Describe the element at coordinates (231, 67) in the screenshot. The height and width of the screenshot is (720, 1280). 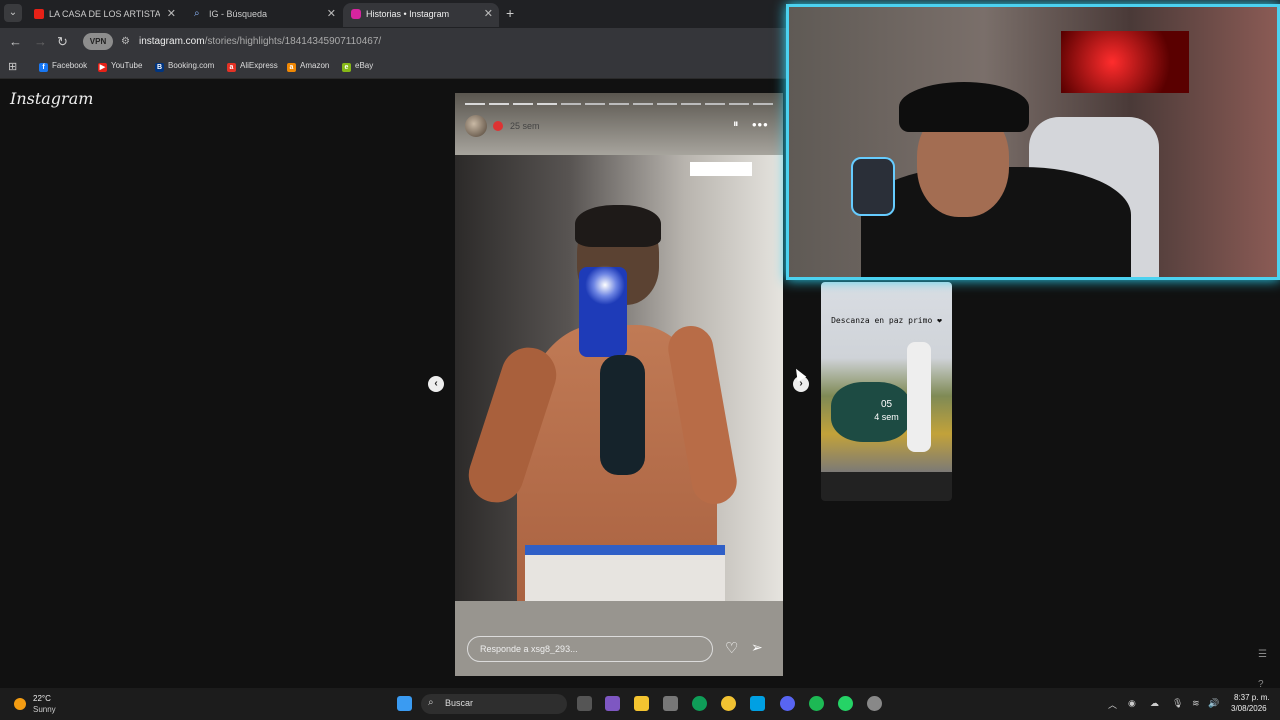
I see `aliexpress-icon: a` at that location.